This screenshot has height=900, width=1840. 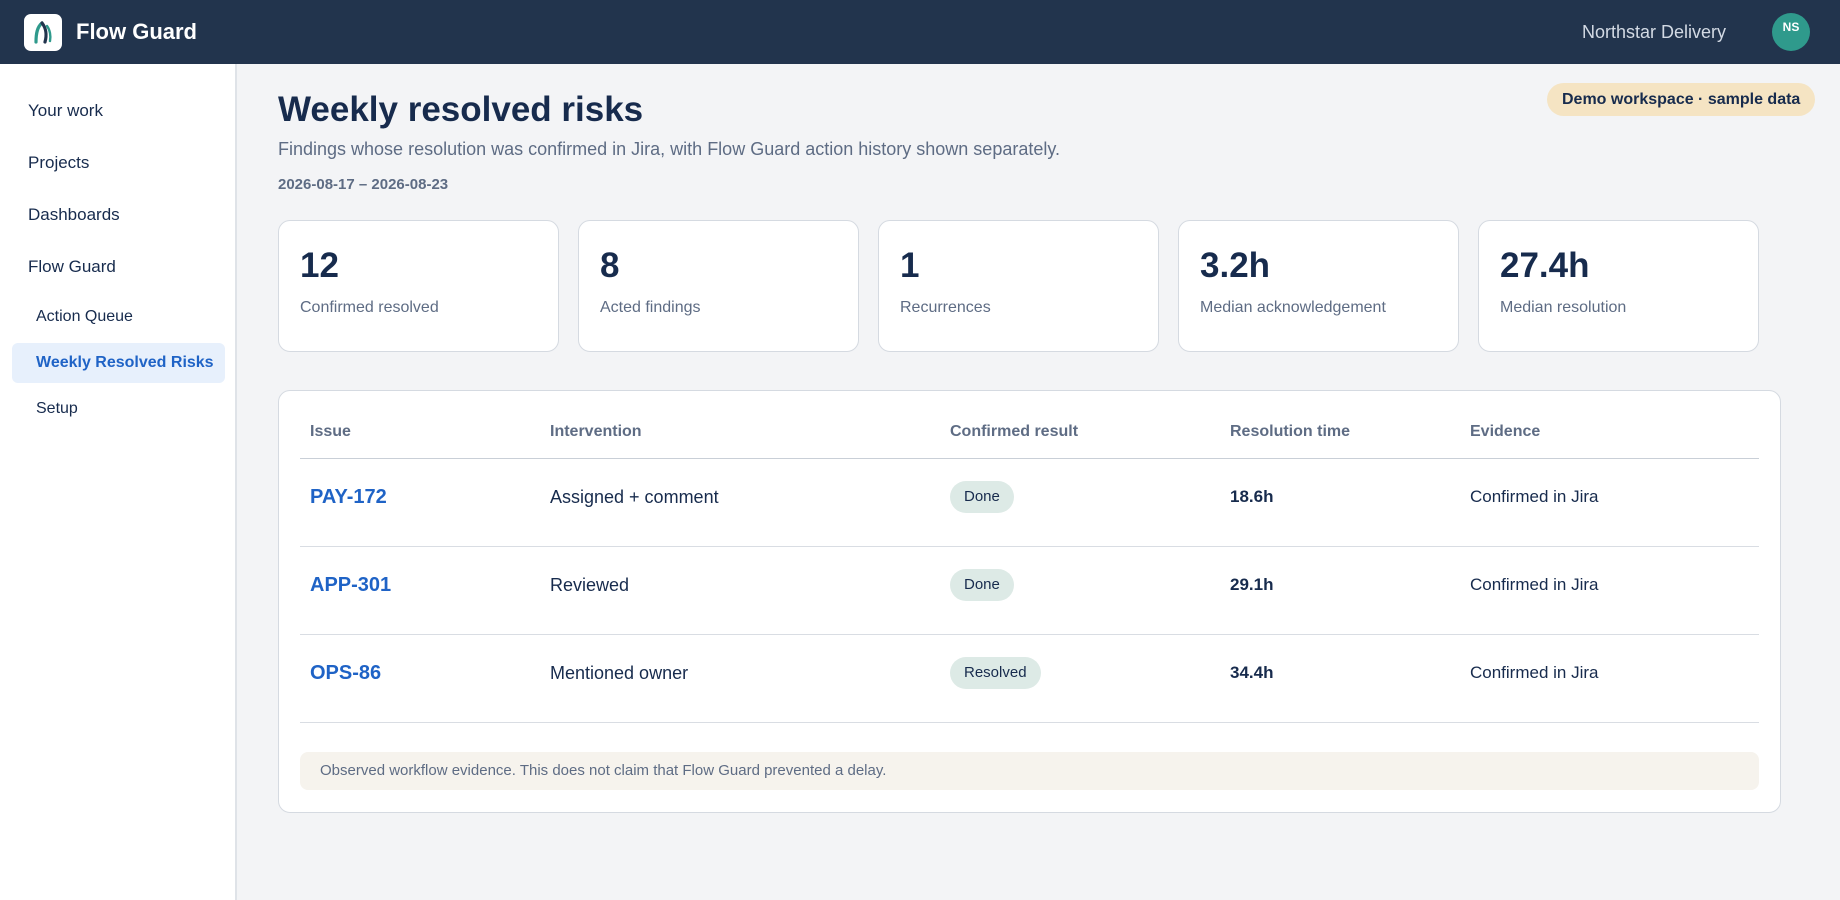 I want to click on issue-link: OPS-86, so click(x=345, y=673).